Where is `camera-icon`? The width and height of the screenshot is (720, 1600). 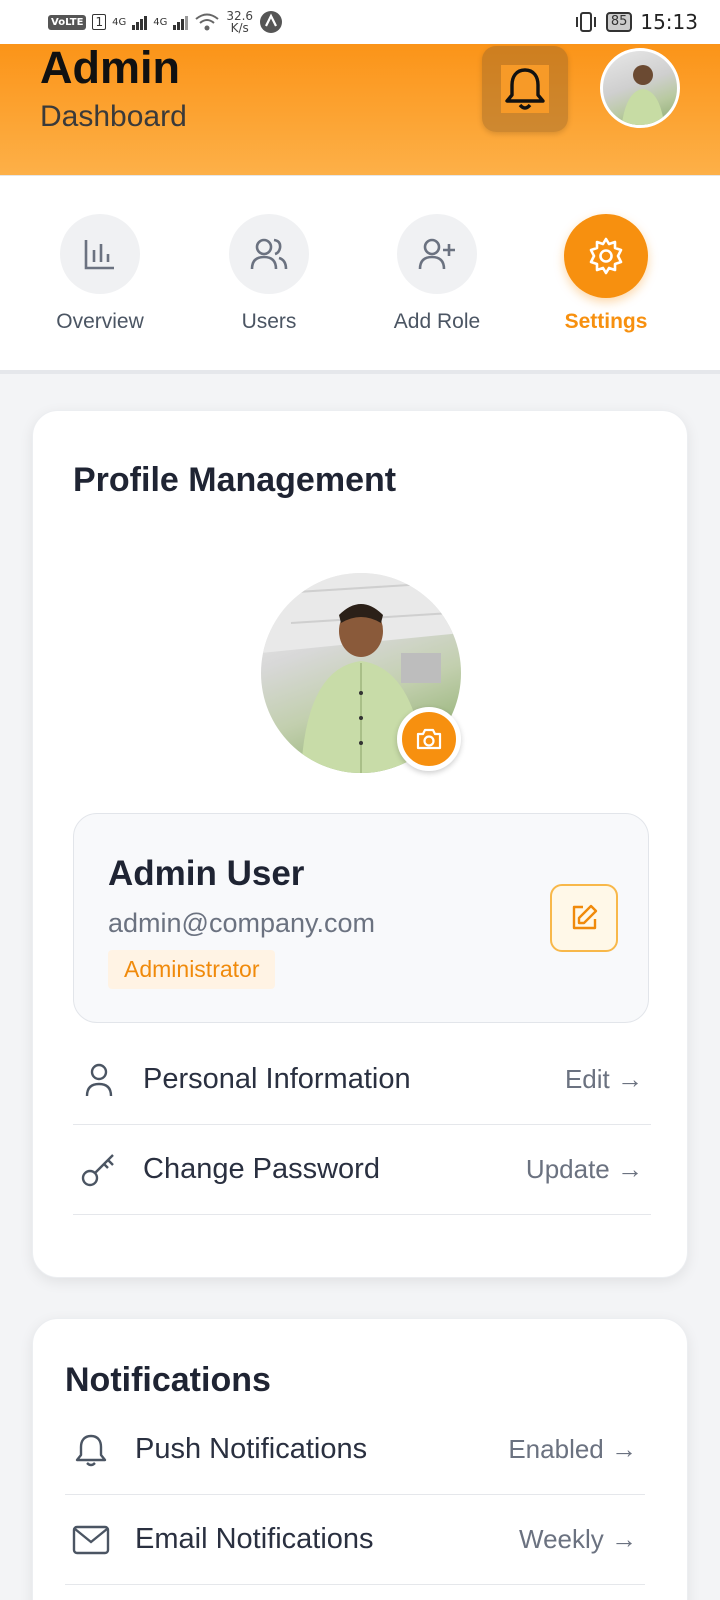
camera-icon is located at coordinates (429, 739).